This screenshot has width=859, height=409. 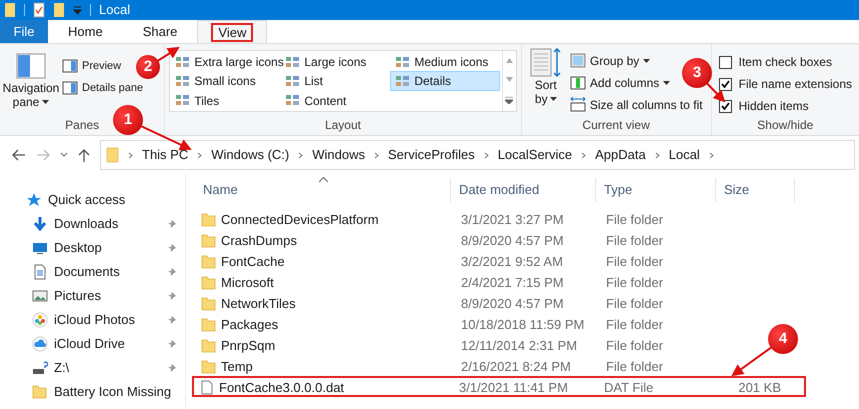 I want to click on group-label: Panes, so click(x=82, y=125).